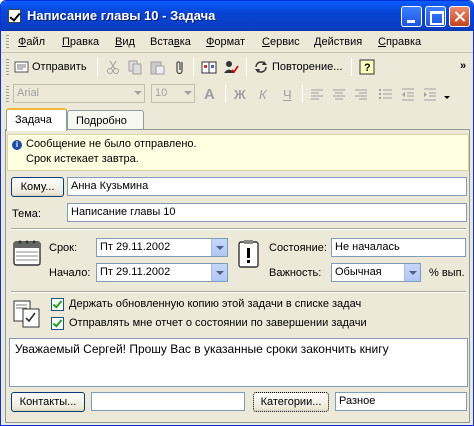 The height and width of the screenshot is (426, 474). Describe the element at coordinates (14, 16) in the screenshot. I see `task-app-icon` at that location.